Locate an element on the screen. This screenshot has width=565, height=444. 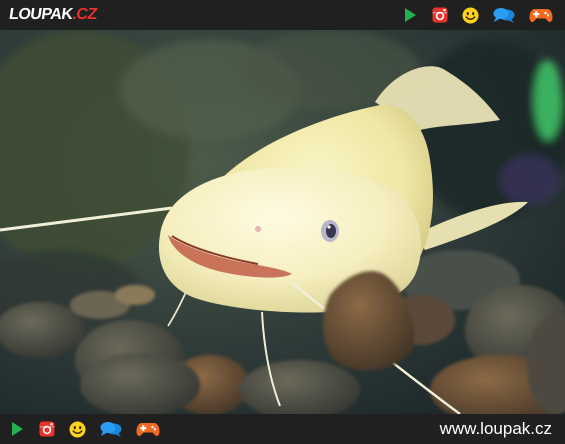
logo-main-text: LOUPAK is located at coordinates (40, 14).